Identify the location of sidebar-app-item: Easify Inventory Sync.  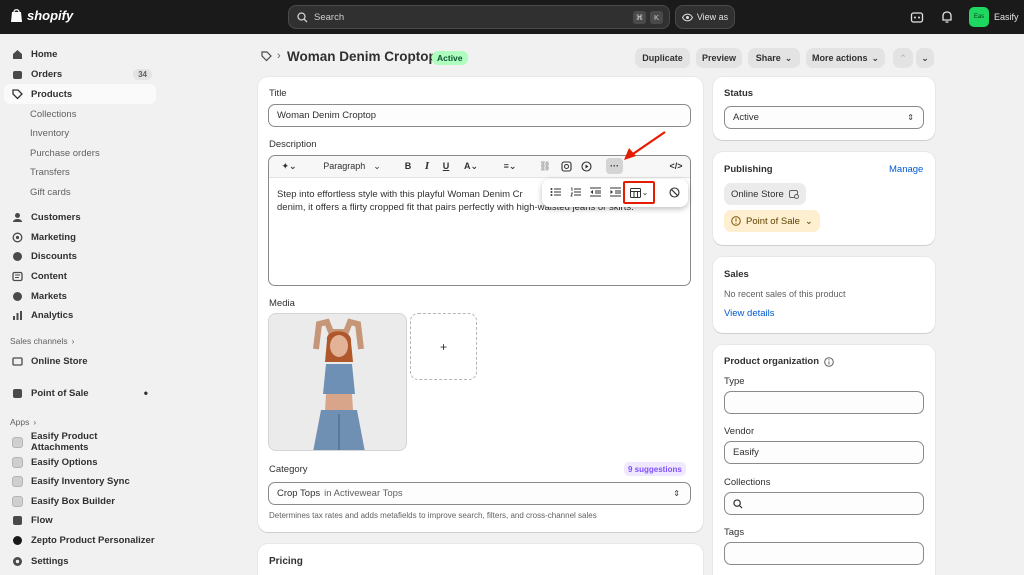
(80, 481).